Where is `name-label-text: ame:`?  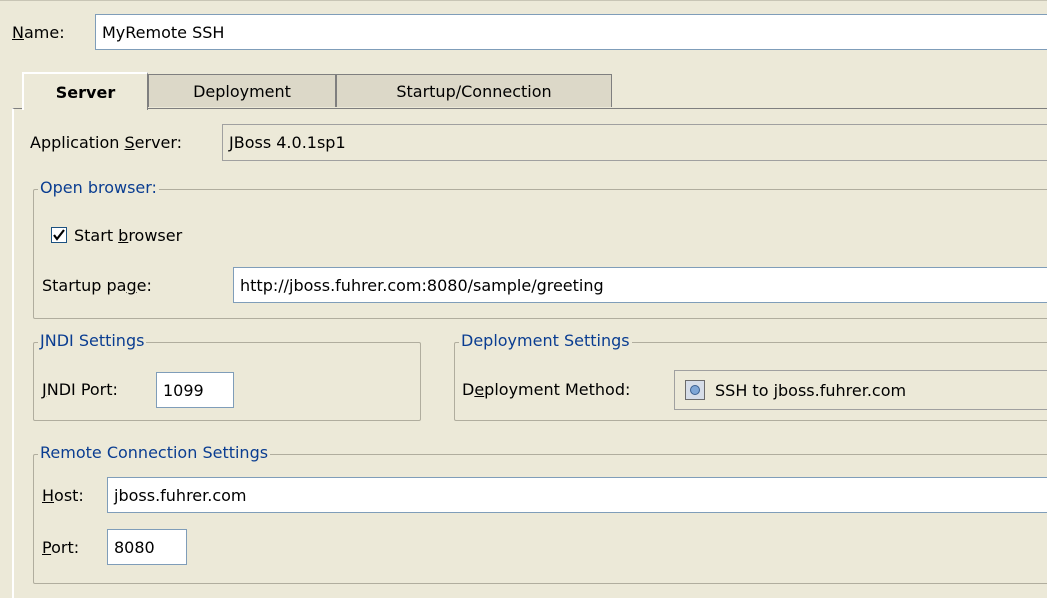 name-label-text: ame: is located at coordinates (44, 32).